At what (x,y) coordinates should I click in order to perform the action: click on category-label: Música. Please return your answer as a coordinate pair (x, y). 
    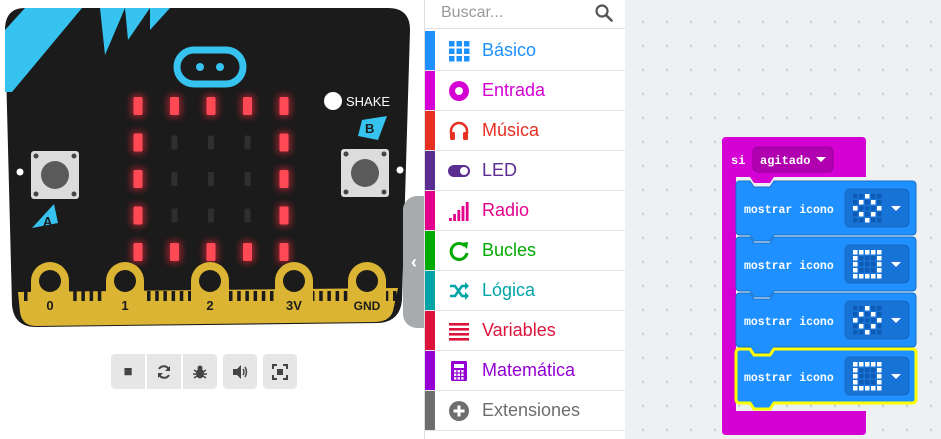
    Looking at the image, I should click on (511, 130).